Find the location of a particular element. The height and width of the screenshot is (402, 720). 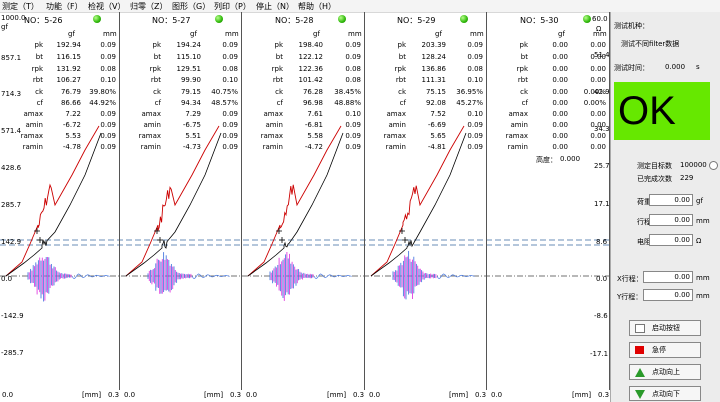

metric-gf-value: 5.51 is located at coordinates (193, 136).